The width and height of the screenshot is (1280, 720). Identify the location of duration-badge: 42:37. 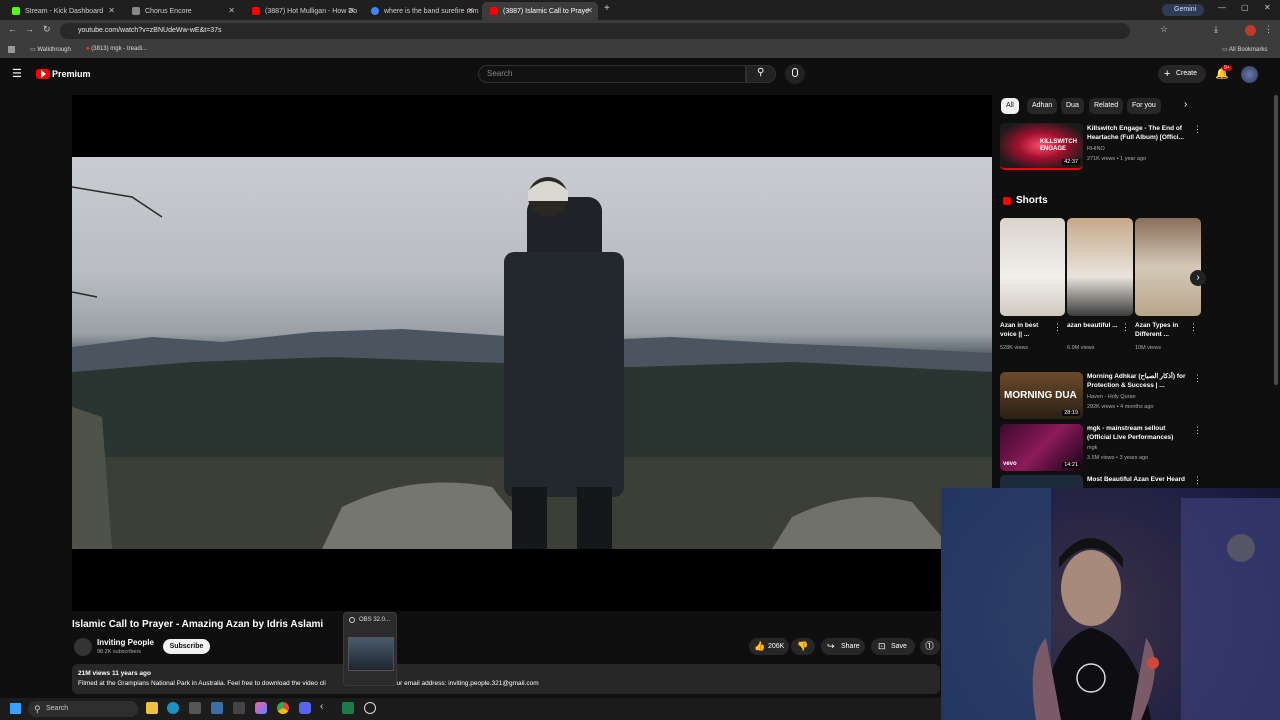
(1071, 162).